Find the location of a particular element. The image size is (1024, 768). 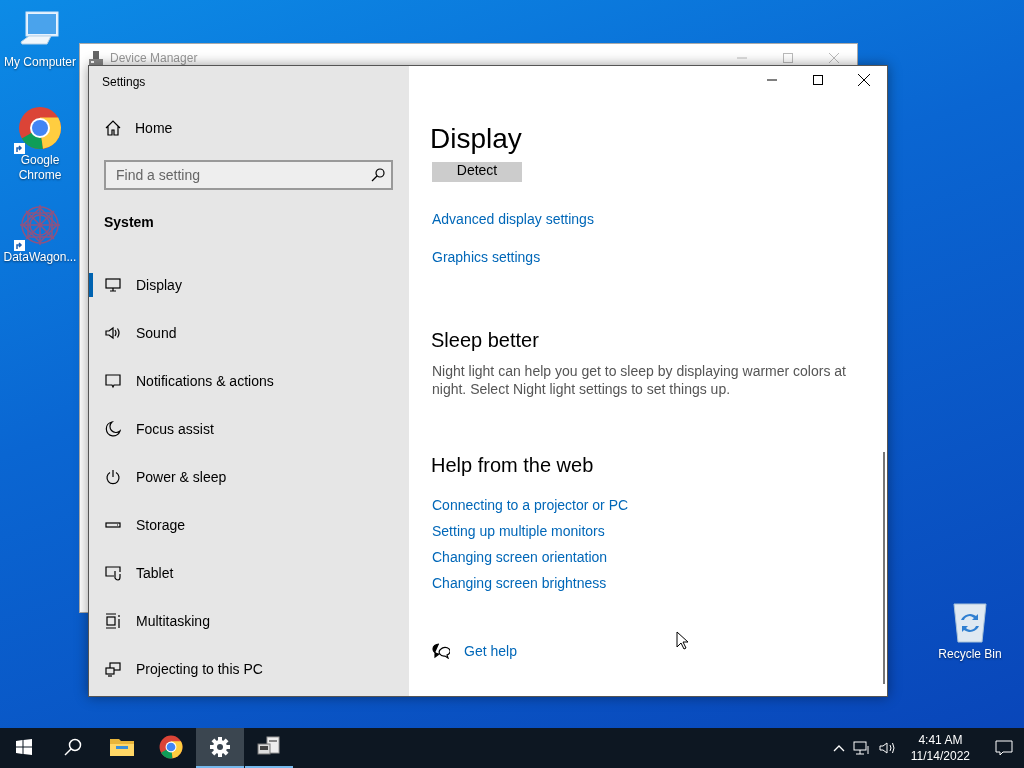

close-icon is located at coordinates (864, 80).